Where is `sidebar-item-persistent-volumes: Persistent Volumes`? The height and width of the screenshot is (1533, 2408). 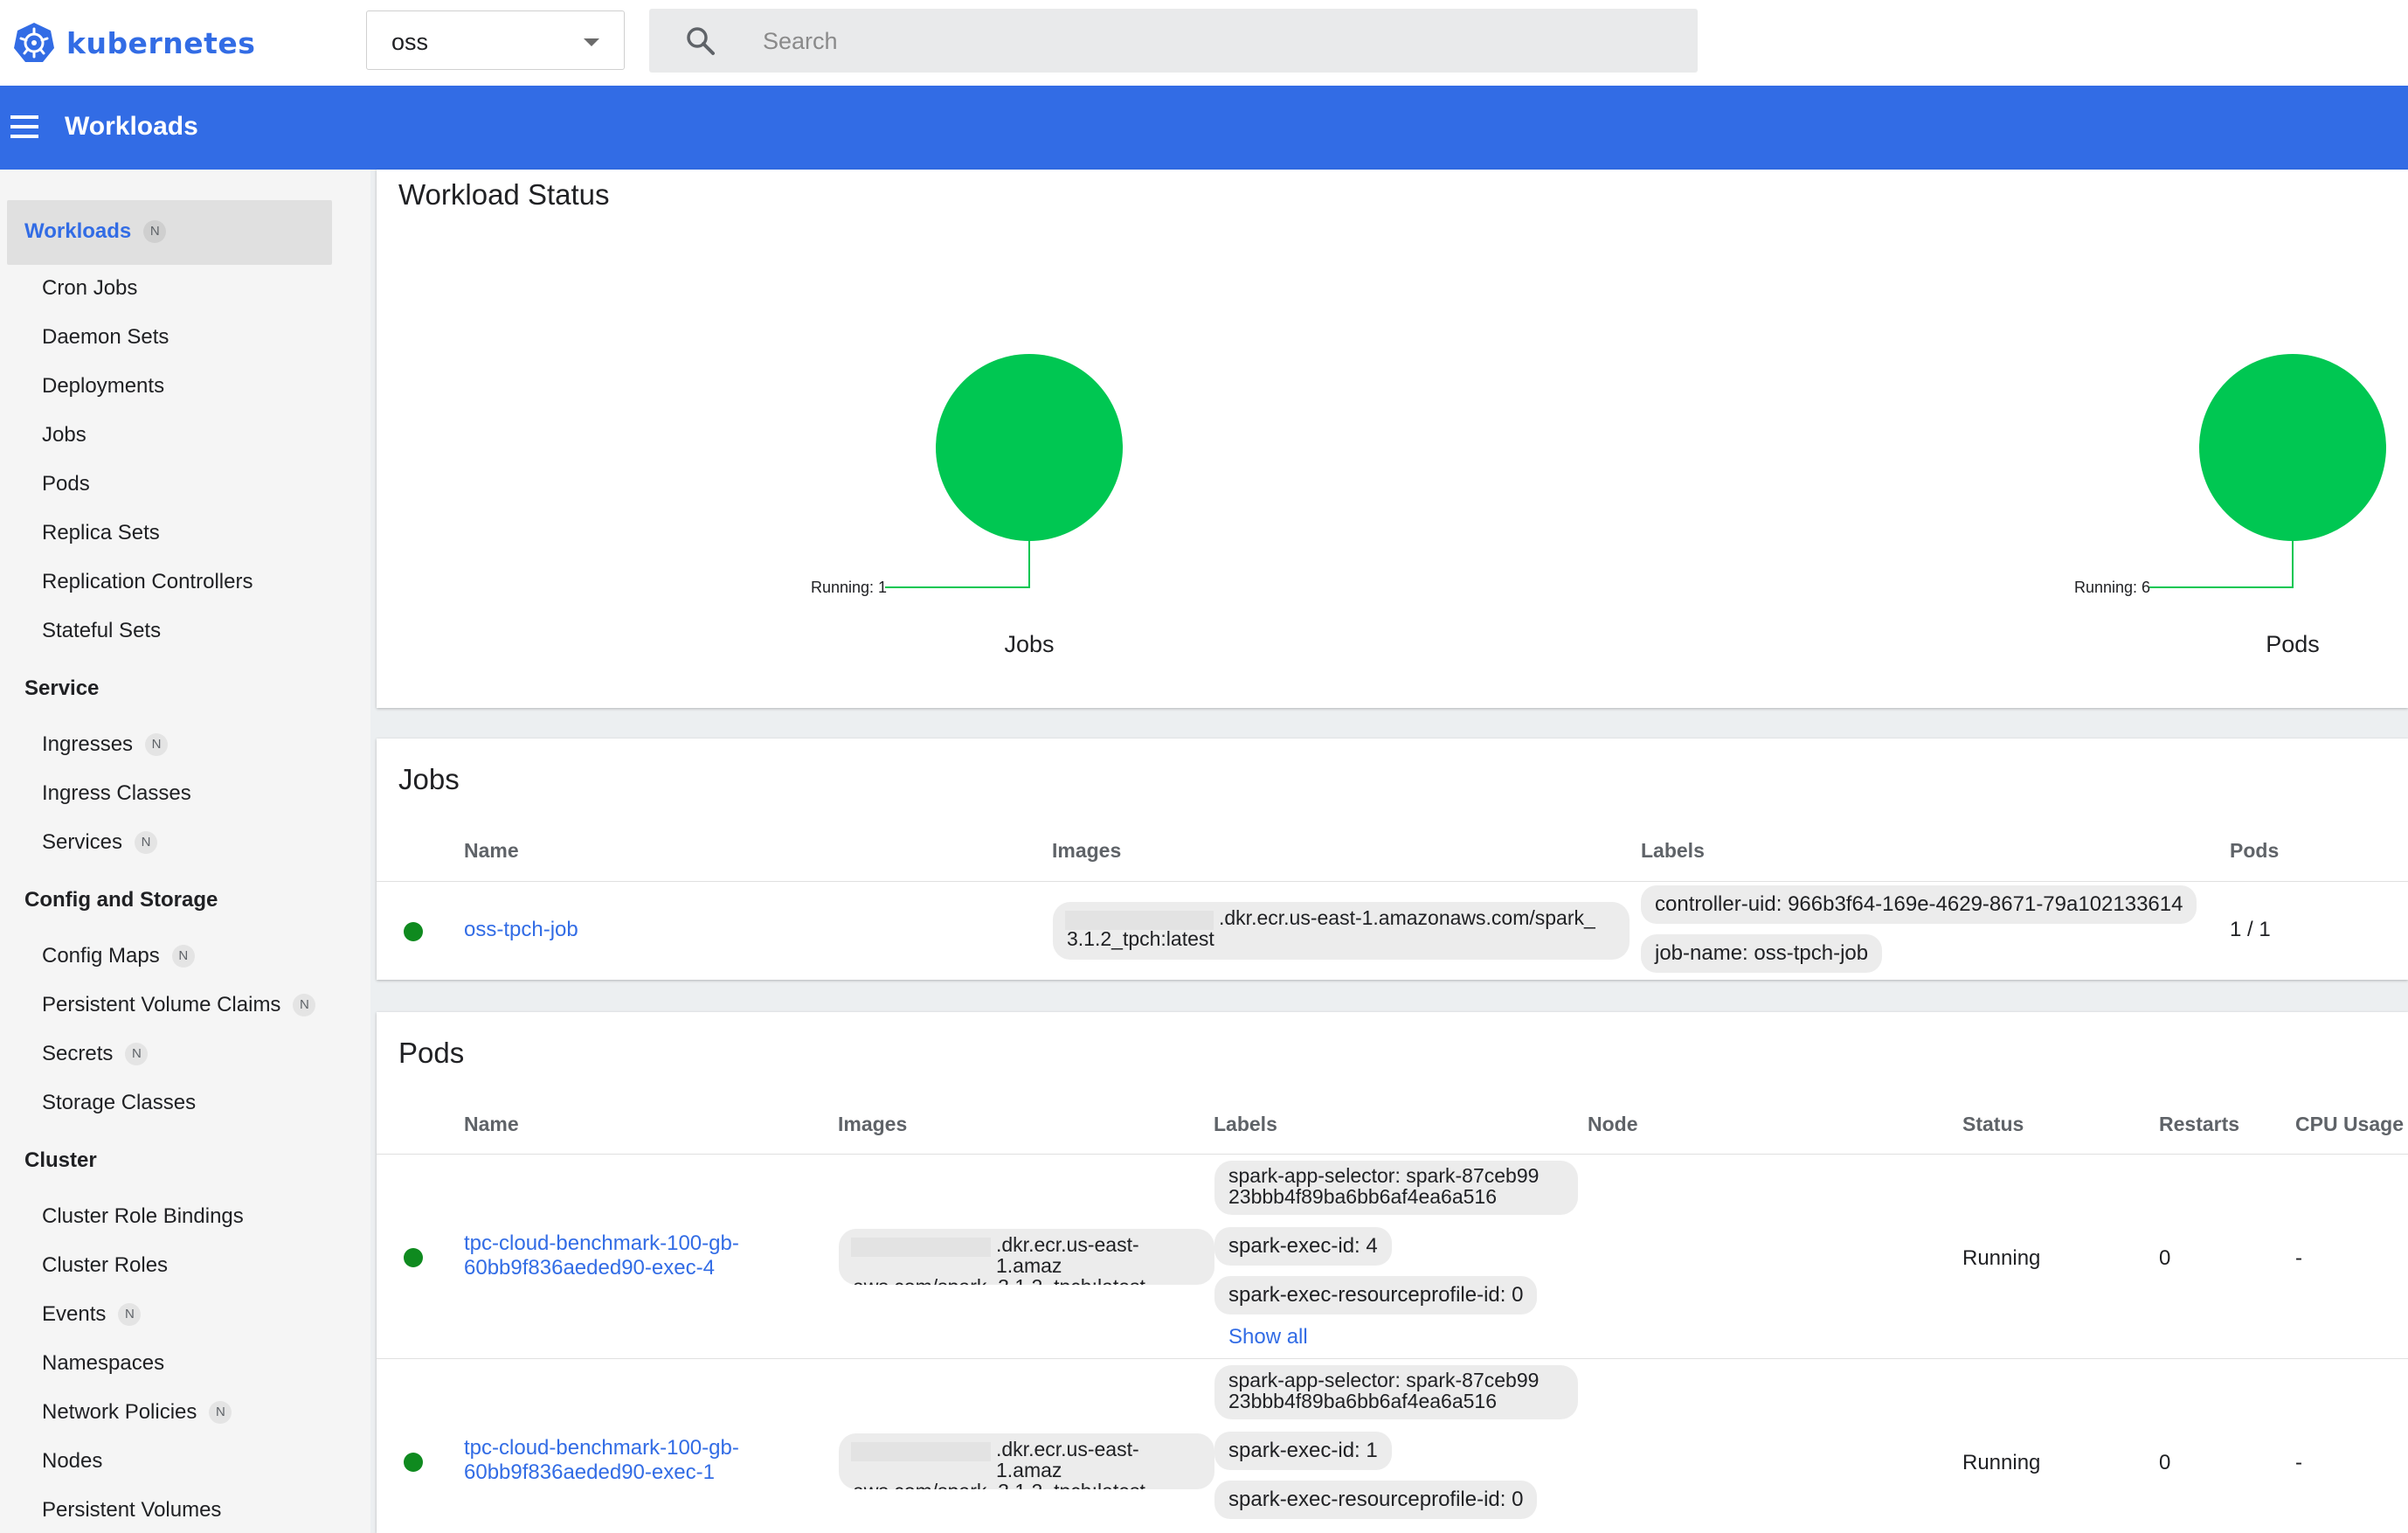 sidebar-item-persistent-volumes: Persistent Volumes is located at coordinates (131, 1510).